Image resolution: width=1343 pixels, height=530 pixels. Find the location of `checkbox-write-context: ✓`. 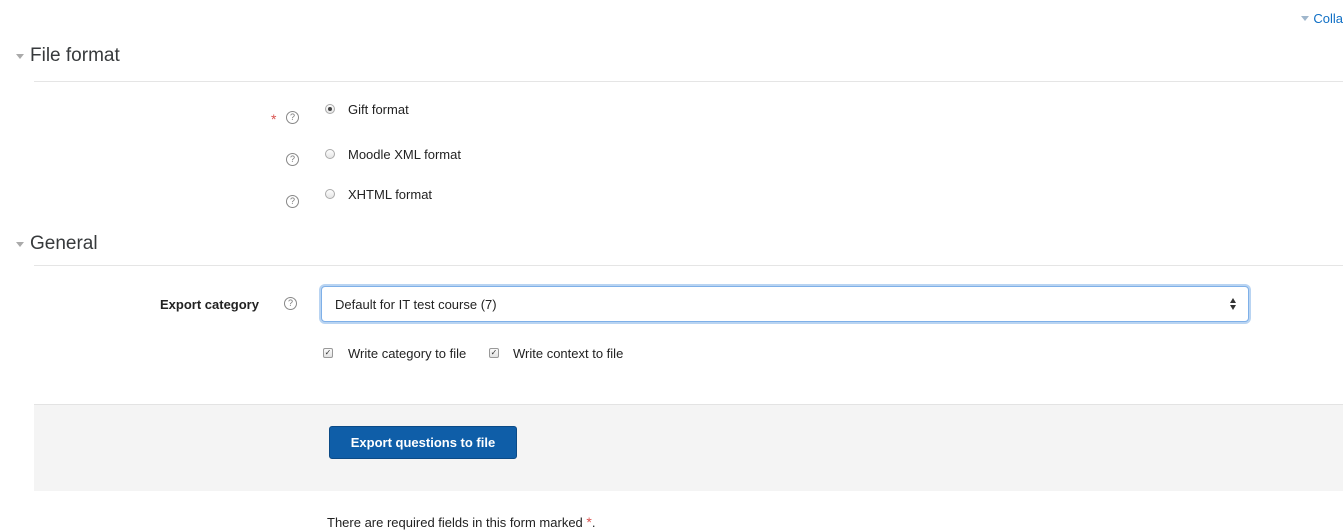

checkbox-write-context: ✓ is located at coordinates (494, 353).